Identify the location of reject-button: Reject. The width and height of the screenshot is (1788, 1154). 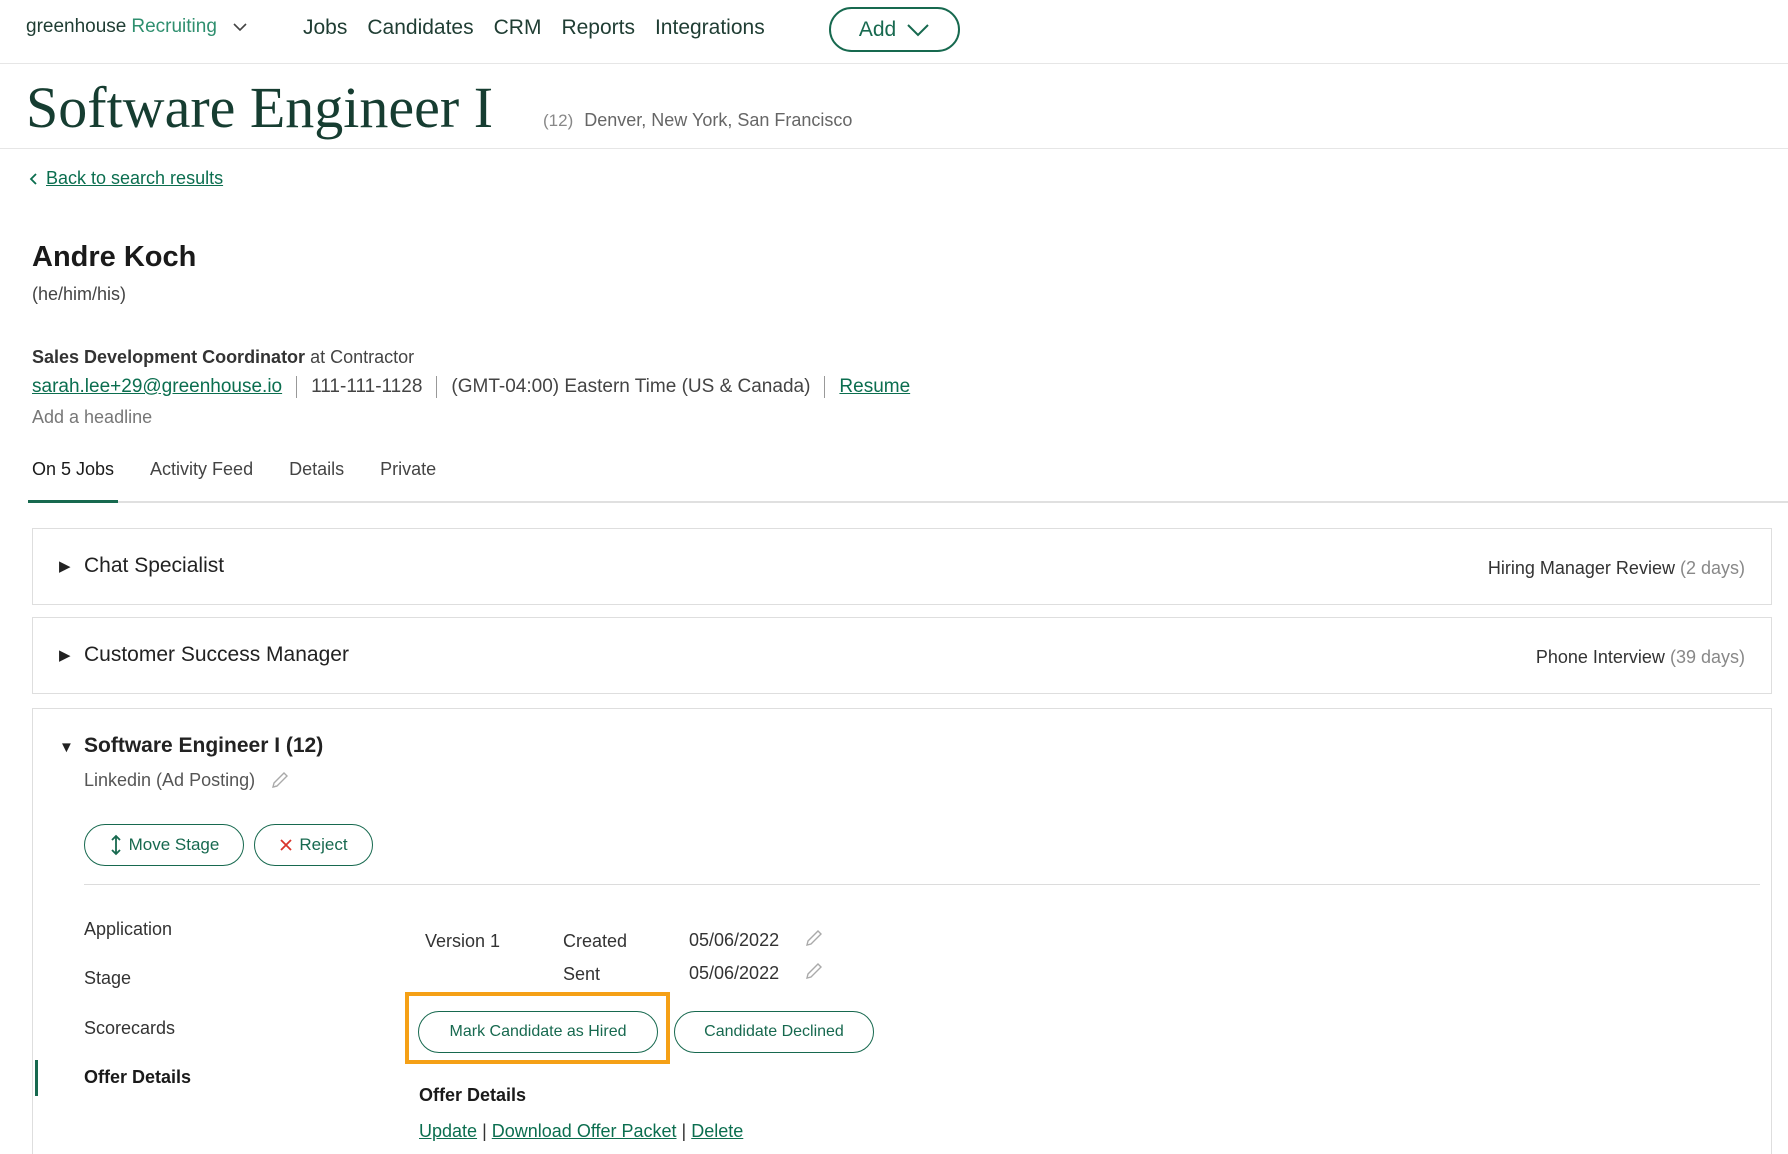
(313, 845).